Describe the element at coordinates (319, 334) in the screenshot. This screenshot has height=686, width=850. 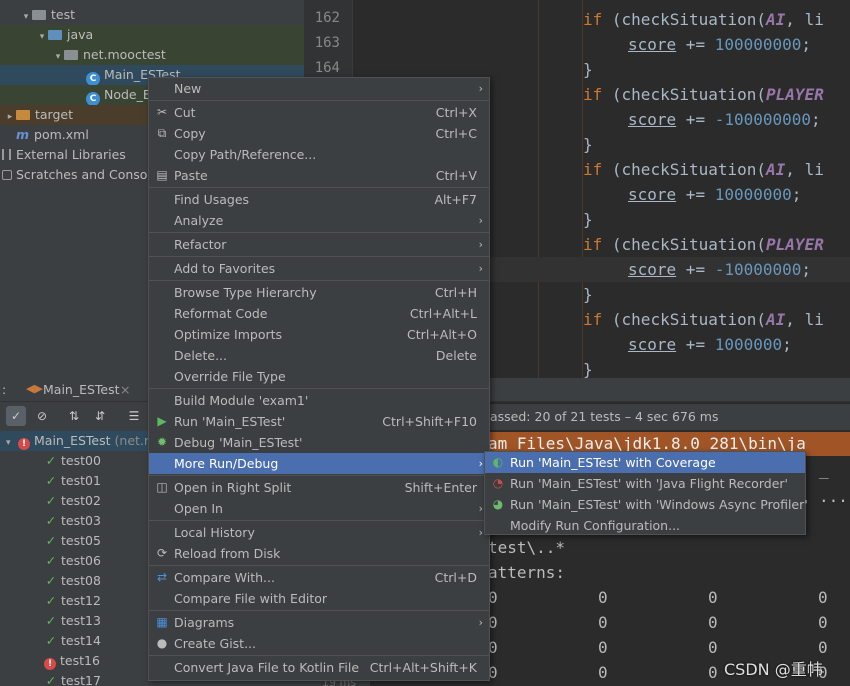
I see `menu-item-optimize-imports: Optimize Imports Ctrl+Alt+O` at that location.